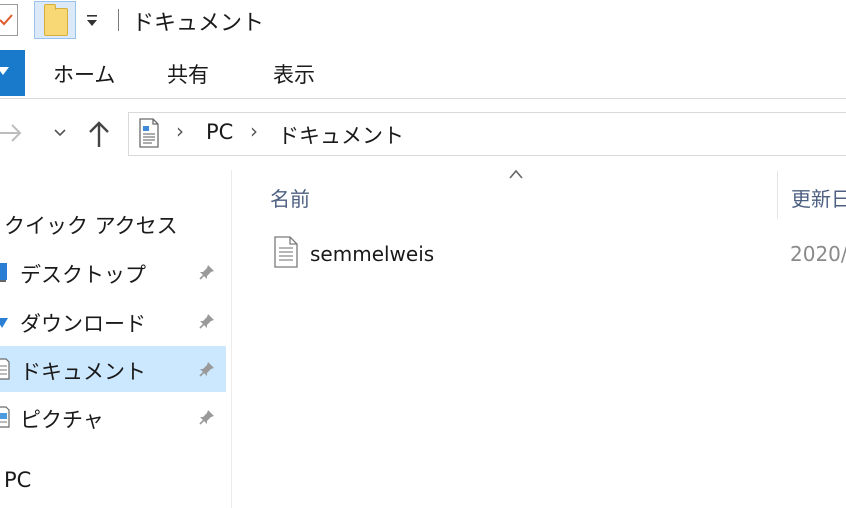 This screenshot has height=508, width=846. Describe the element at coordinates (487, 134) in the screenshot. I see `address-bar` at that location.